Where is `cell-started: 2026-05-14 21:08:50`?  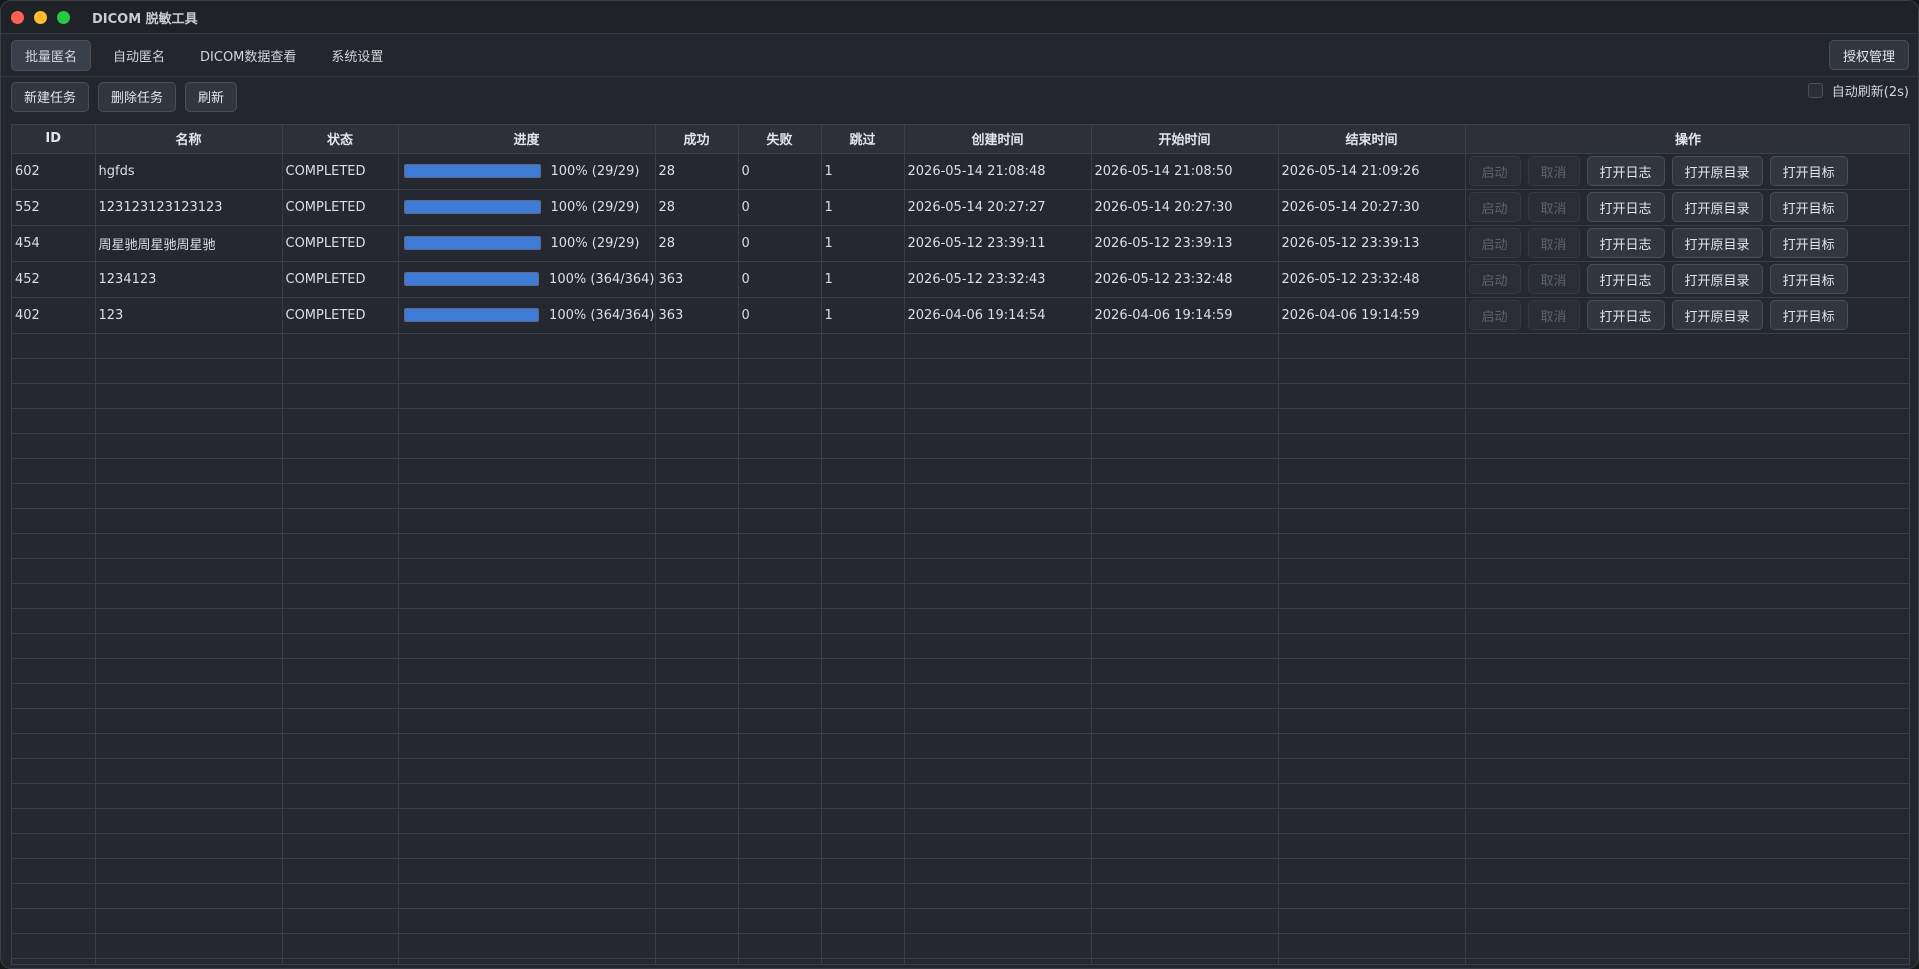
cell-started: 2026-05-14 21:08:50 is located at coordinates (1185, 171).